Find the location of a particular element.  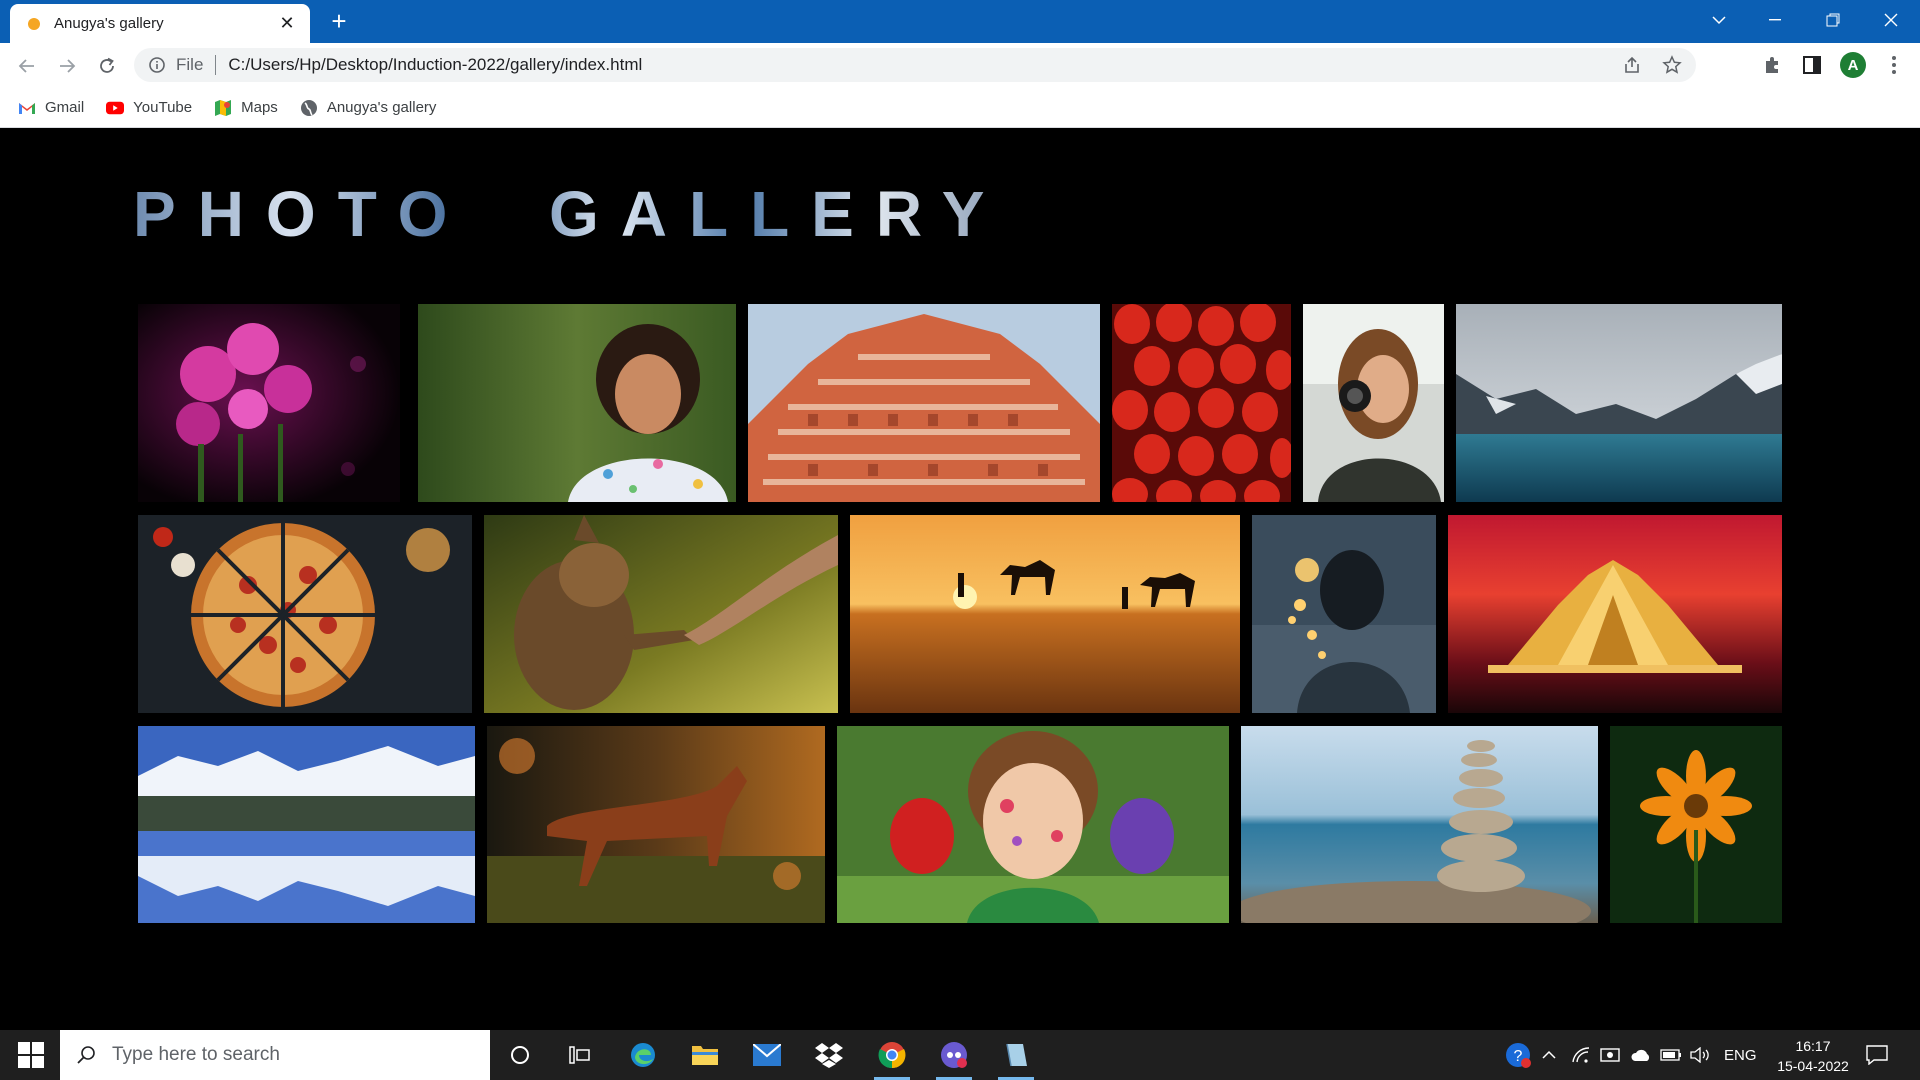

side-panel-icon is located at coordinates (1812, 65).